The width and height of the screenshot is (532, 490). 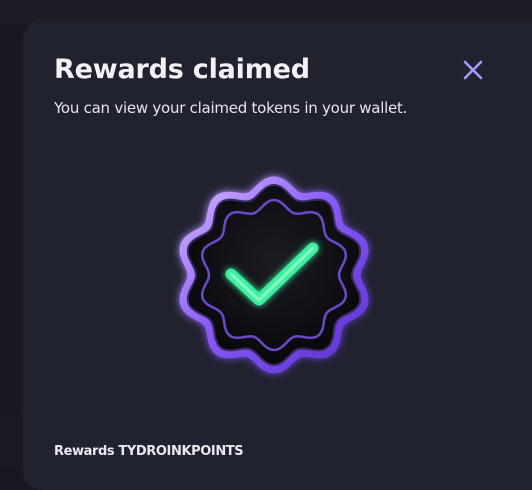 What do you see at coordinates (182, 69) in the screenshot?
I see `modal-title: Rewards claimed` at bounding box center [182, 69].